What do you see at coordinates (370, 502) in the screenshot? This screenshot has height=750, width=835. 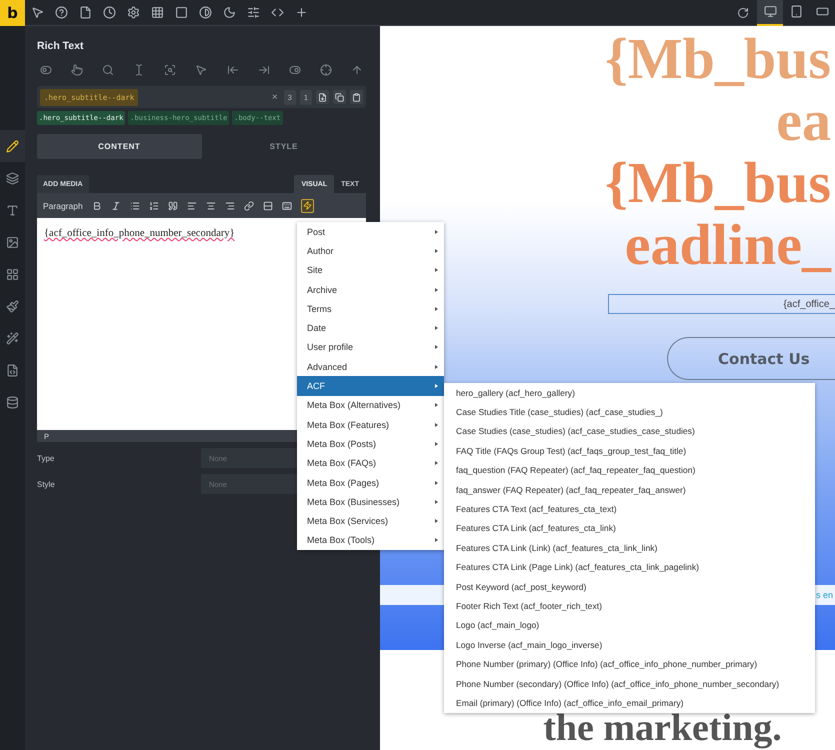 I see `menu-item: Meta Box (Businesses)` at bounding box center [370, 502].